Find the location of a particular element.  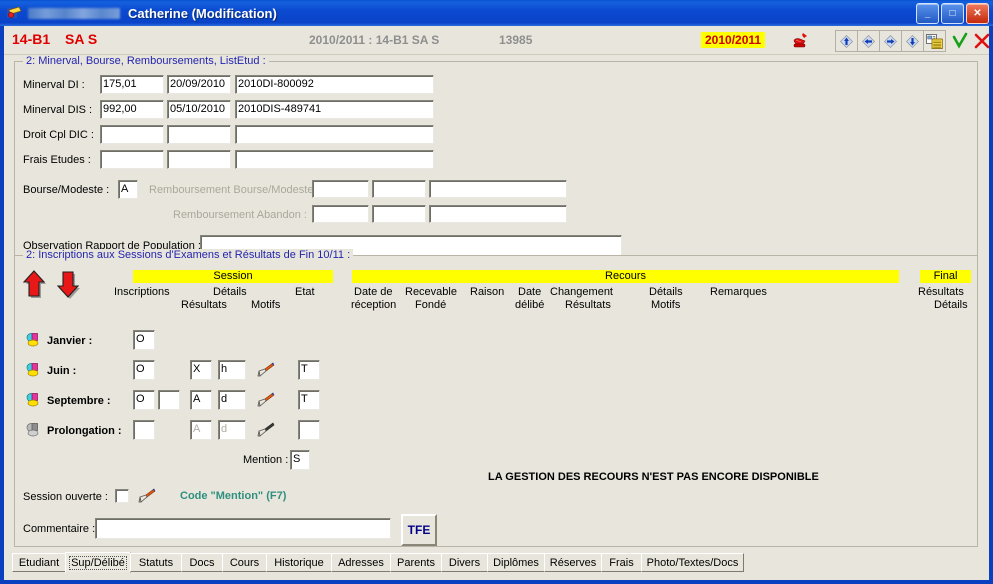

close-icon: ✕ is located at coordinates (977, 13).